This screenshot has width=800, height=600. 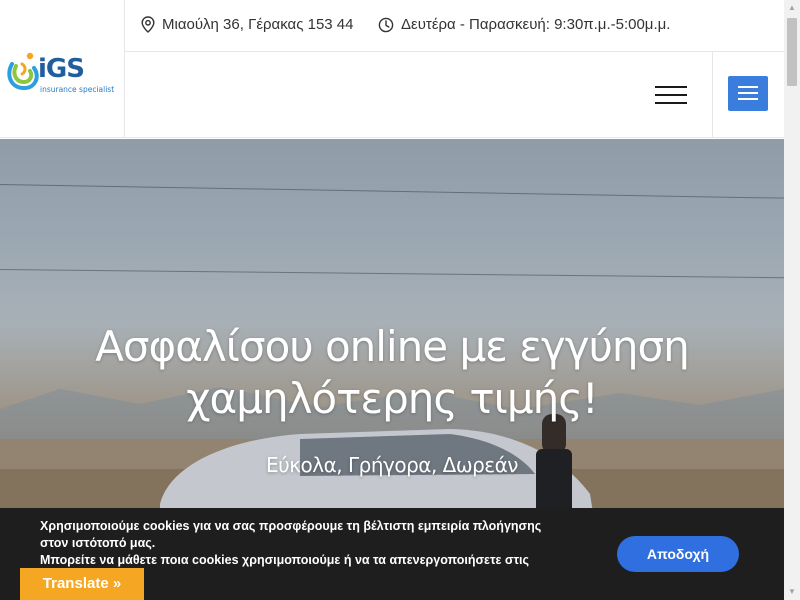 I want to click on scroll-up-arrow-icon: ▲, so click(x=792, y=8).